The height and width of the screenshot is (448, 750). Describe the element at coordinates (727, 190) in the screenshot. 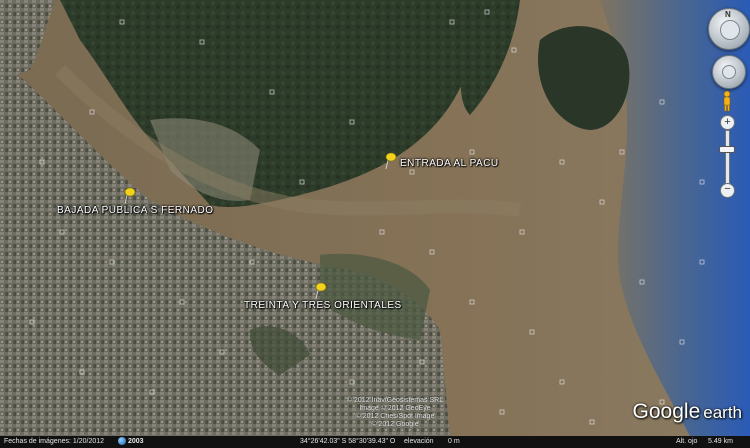

I see `zoom-out-button: −` at that location.